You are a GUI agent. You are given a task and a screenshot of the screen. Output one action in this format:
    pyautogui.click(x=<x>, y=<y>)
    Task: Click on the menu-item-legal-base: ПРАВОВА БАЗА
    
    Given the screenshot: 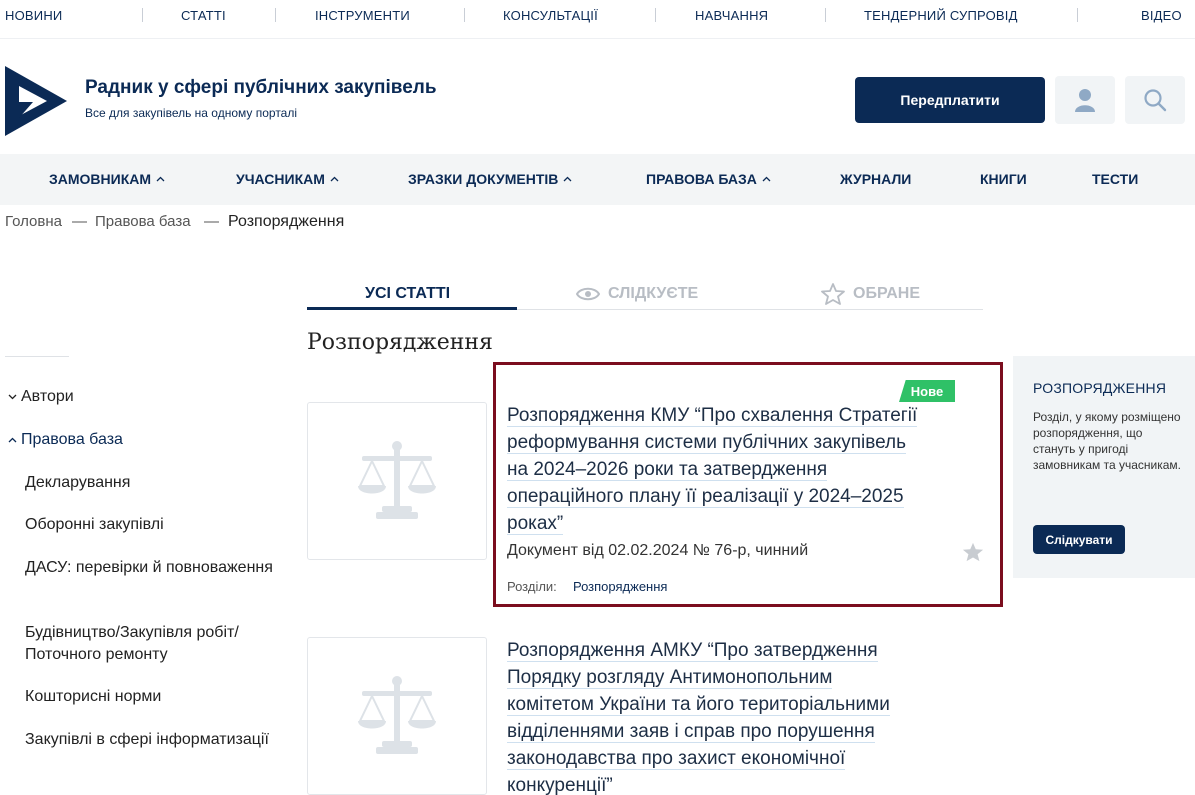 What is the action you would take?
    pyautogui.click(x=708, y=179)
    